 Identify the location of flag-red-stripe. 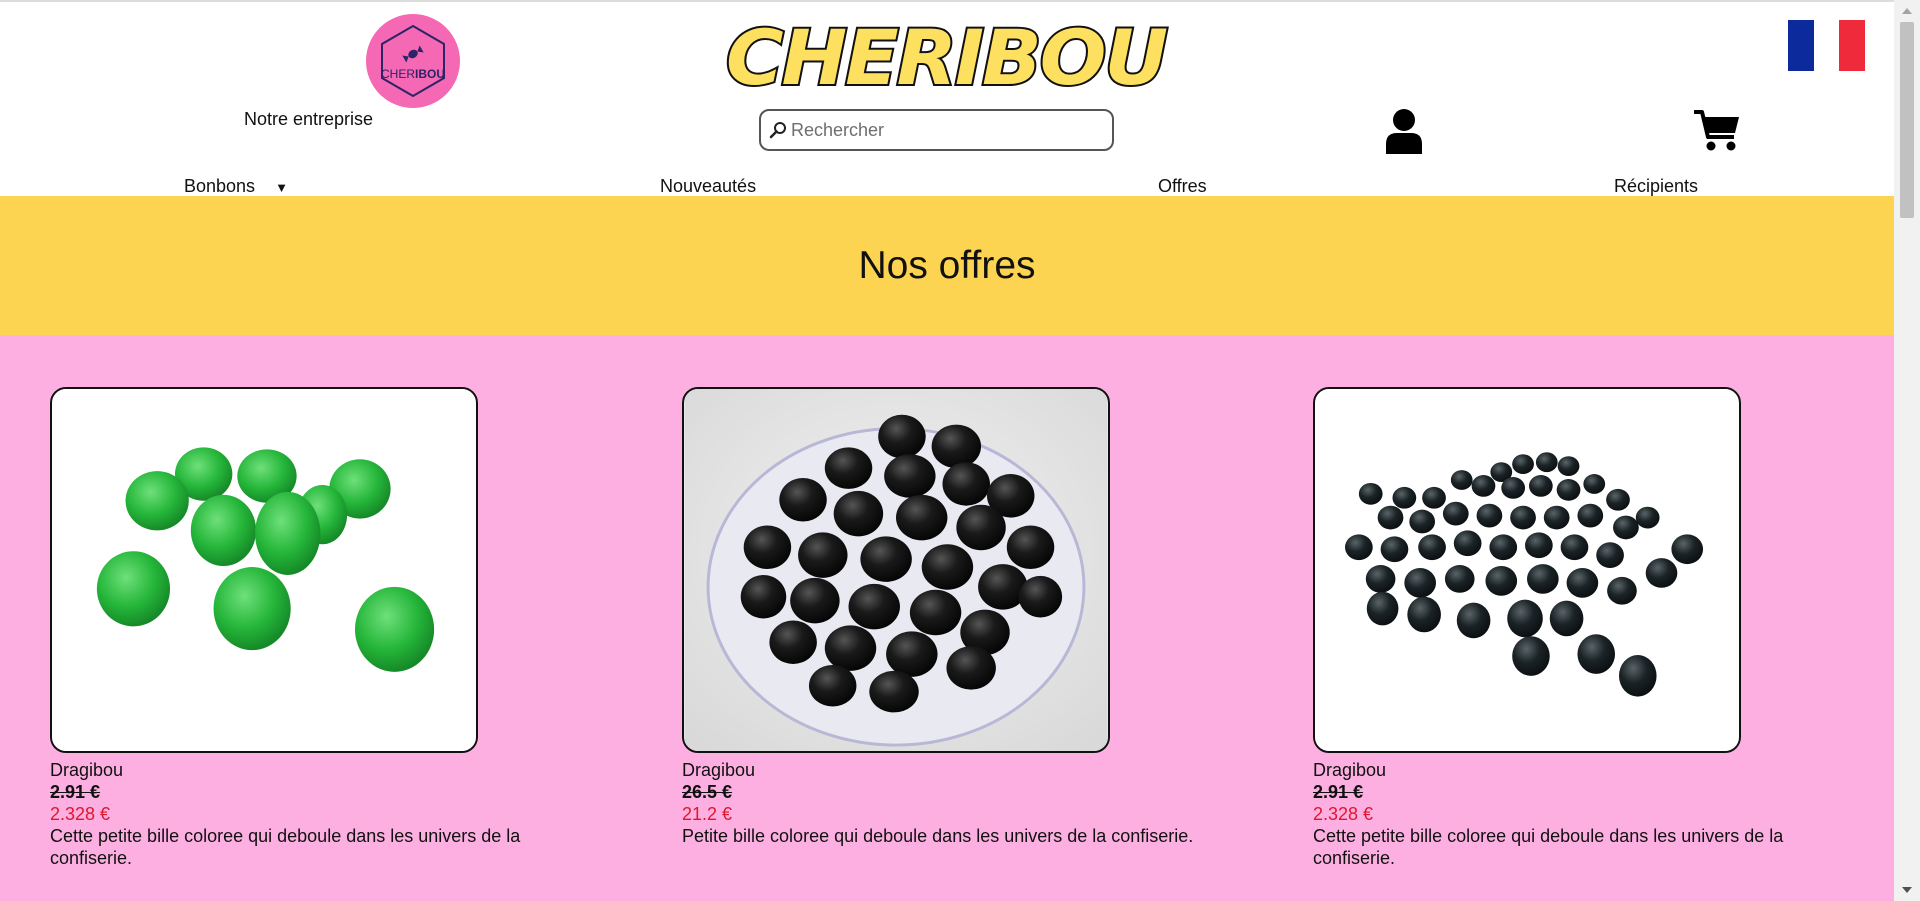
(1852, 45).